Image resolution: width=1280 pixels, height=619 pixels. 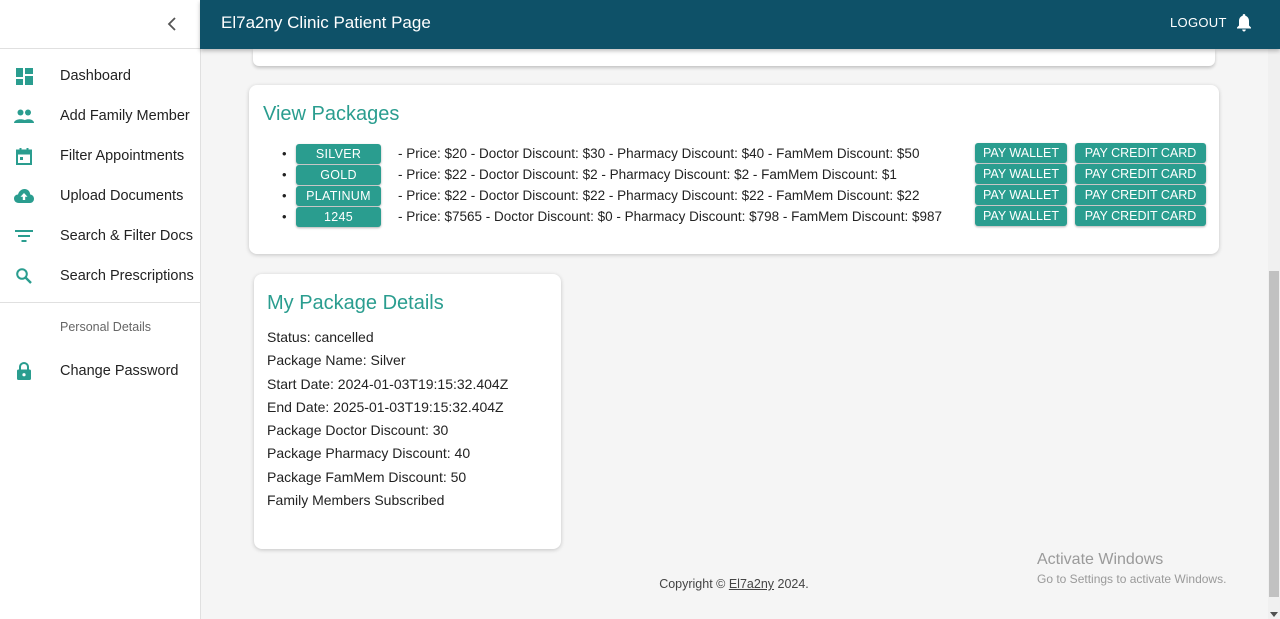 What do you see at coordinates (320, 337) in the screenshot?
I see `detail-status: Status: cancelled` at bounding box center [320, 337].